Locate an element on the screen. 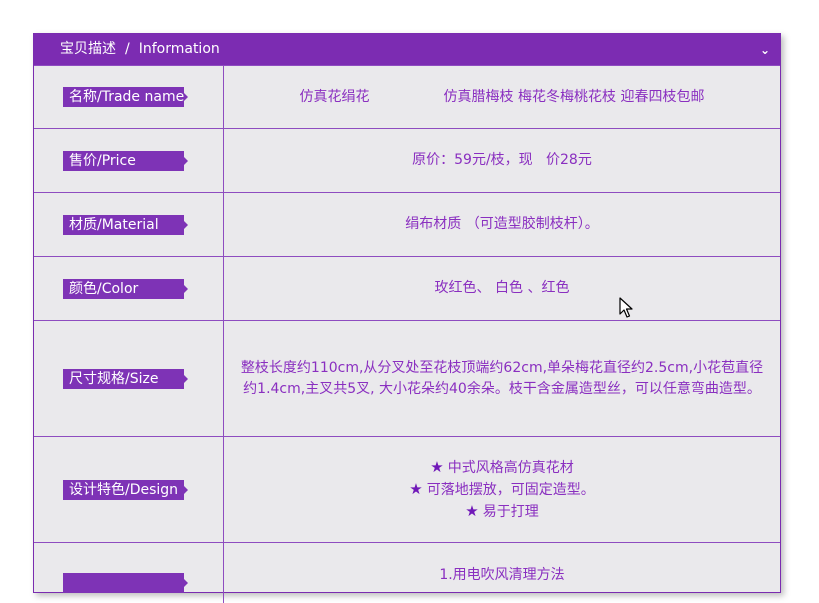 Image resolution: width=819 pixels, height=603 pixels. value-cell: 1.用电吹风清理方法 is located at coordinates (502, 573).